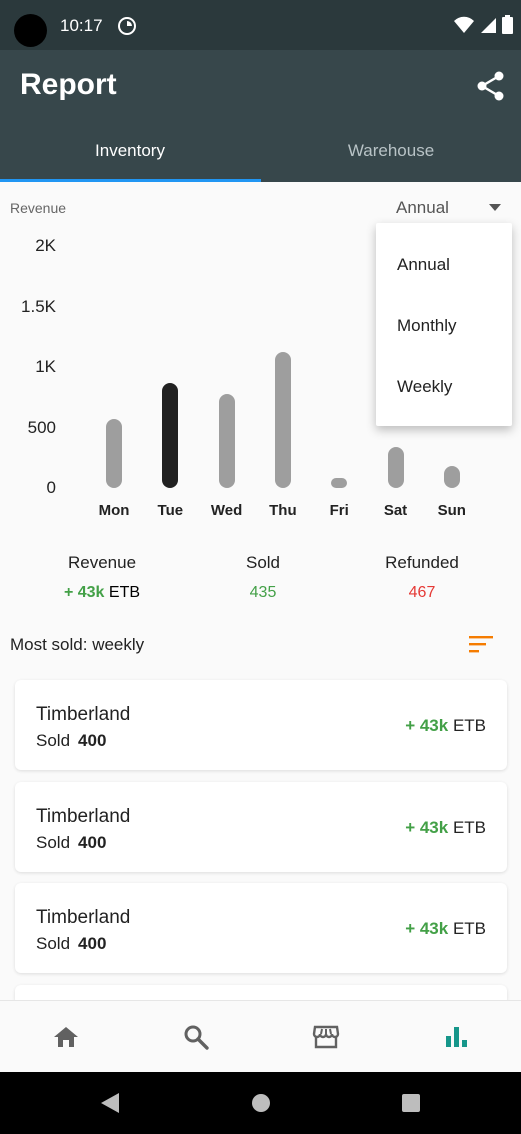 This screenshot has height=1134, width=521. What do you see at coordinates (170, 510) in the screenshot?
I see `x-tick-label: Tue` at bounding box center [170, 510].